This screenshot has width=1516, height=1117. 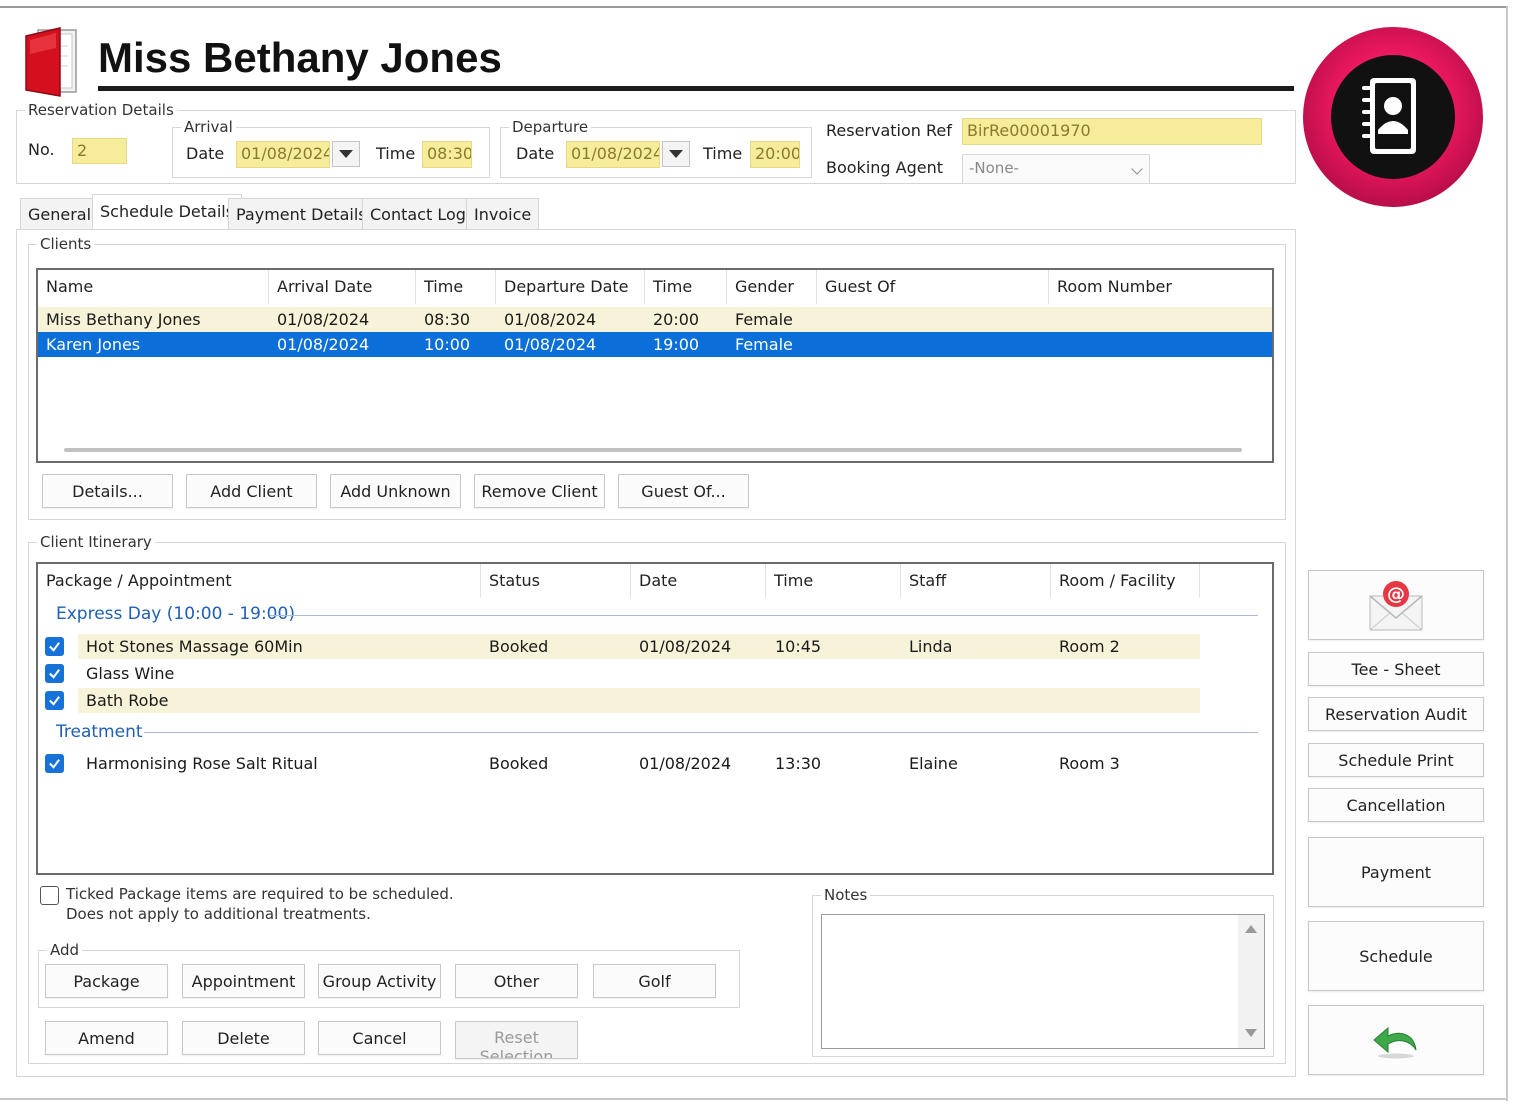 What do you see at coordinates (1251, 981) in the screenshot?
I see `notes-scrollbar` at bounding box center [1251, 981].